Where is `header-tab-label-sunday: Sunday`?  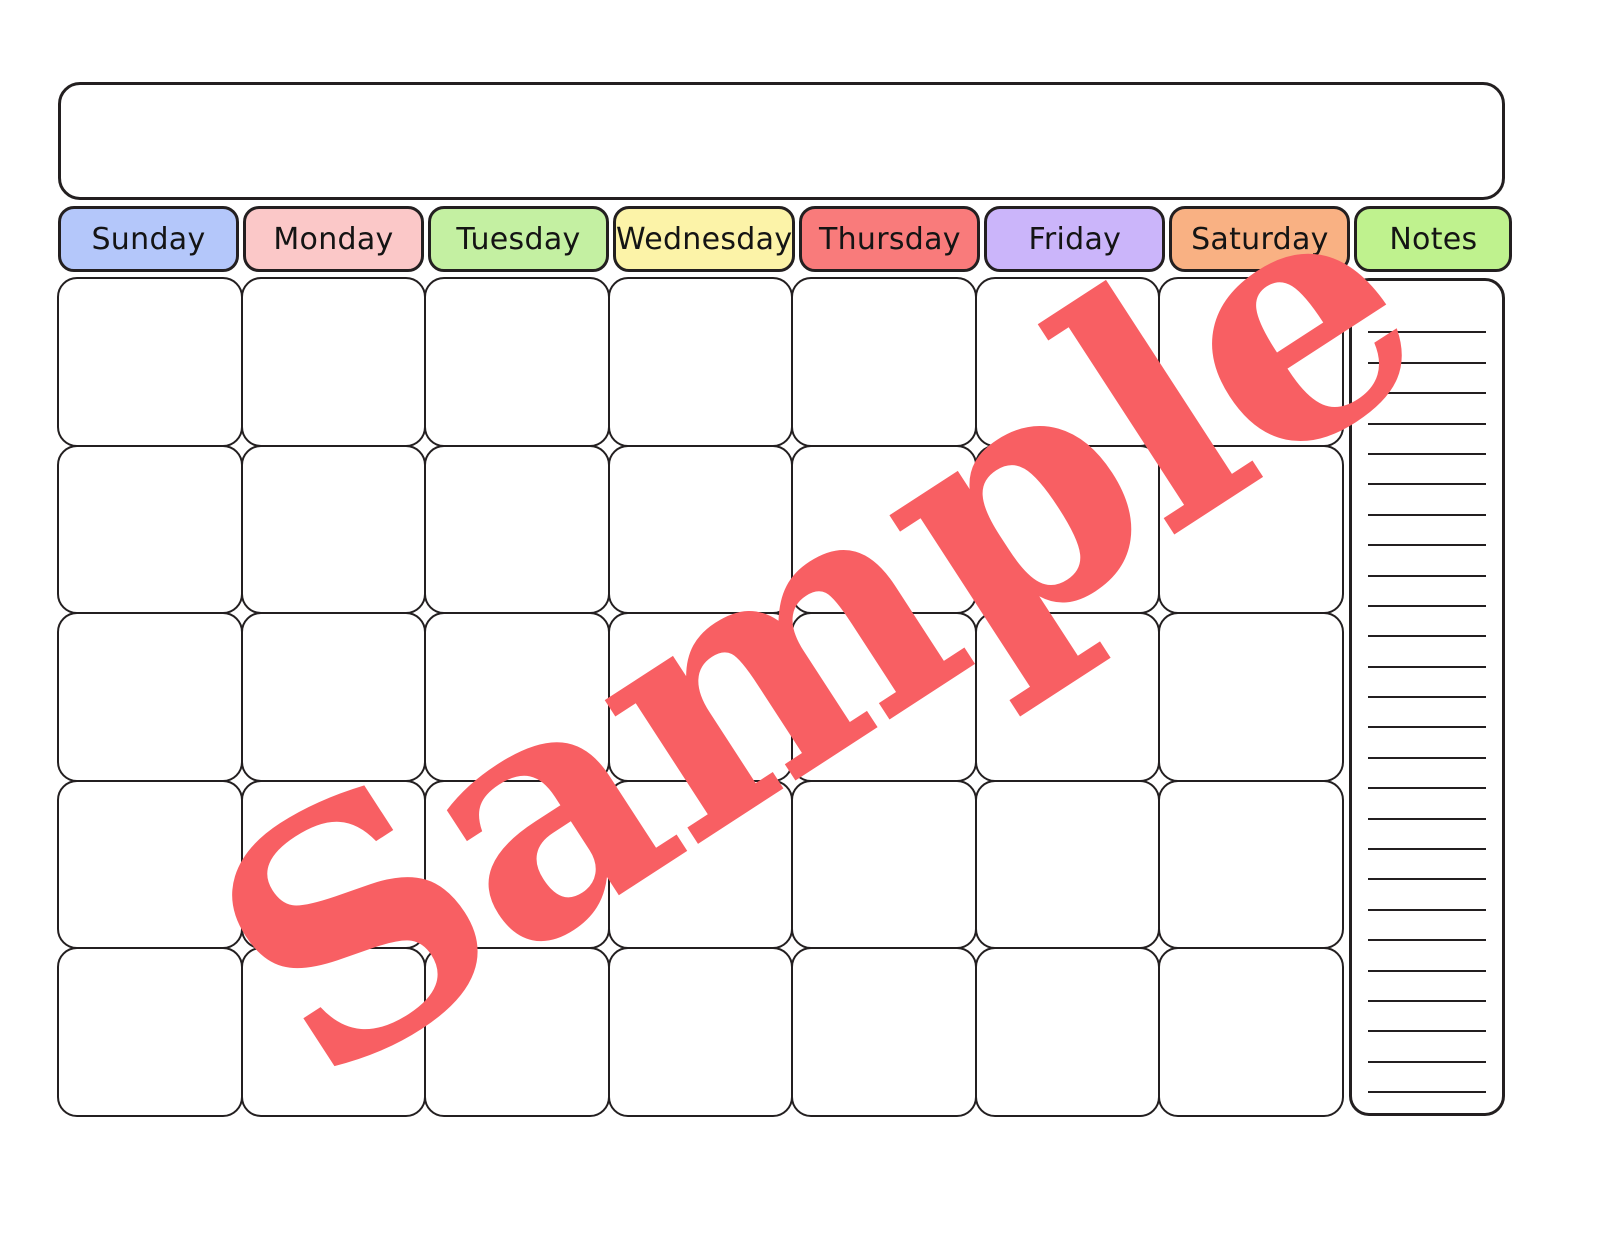 header-tab-label-sunday: Sunday is located at coordinates (148, 239).